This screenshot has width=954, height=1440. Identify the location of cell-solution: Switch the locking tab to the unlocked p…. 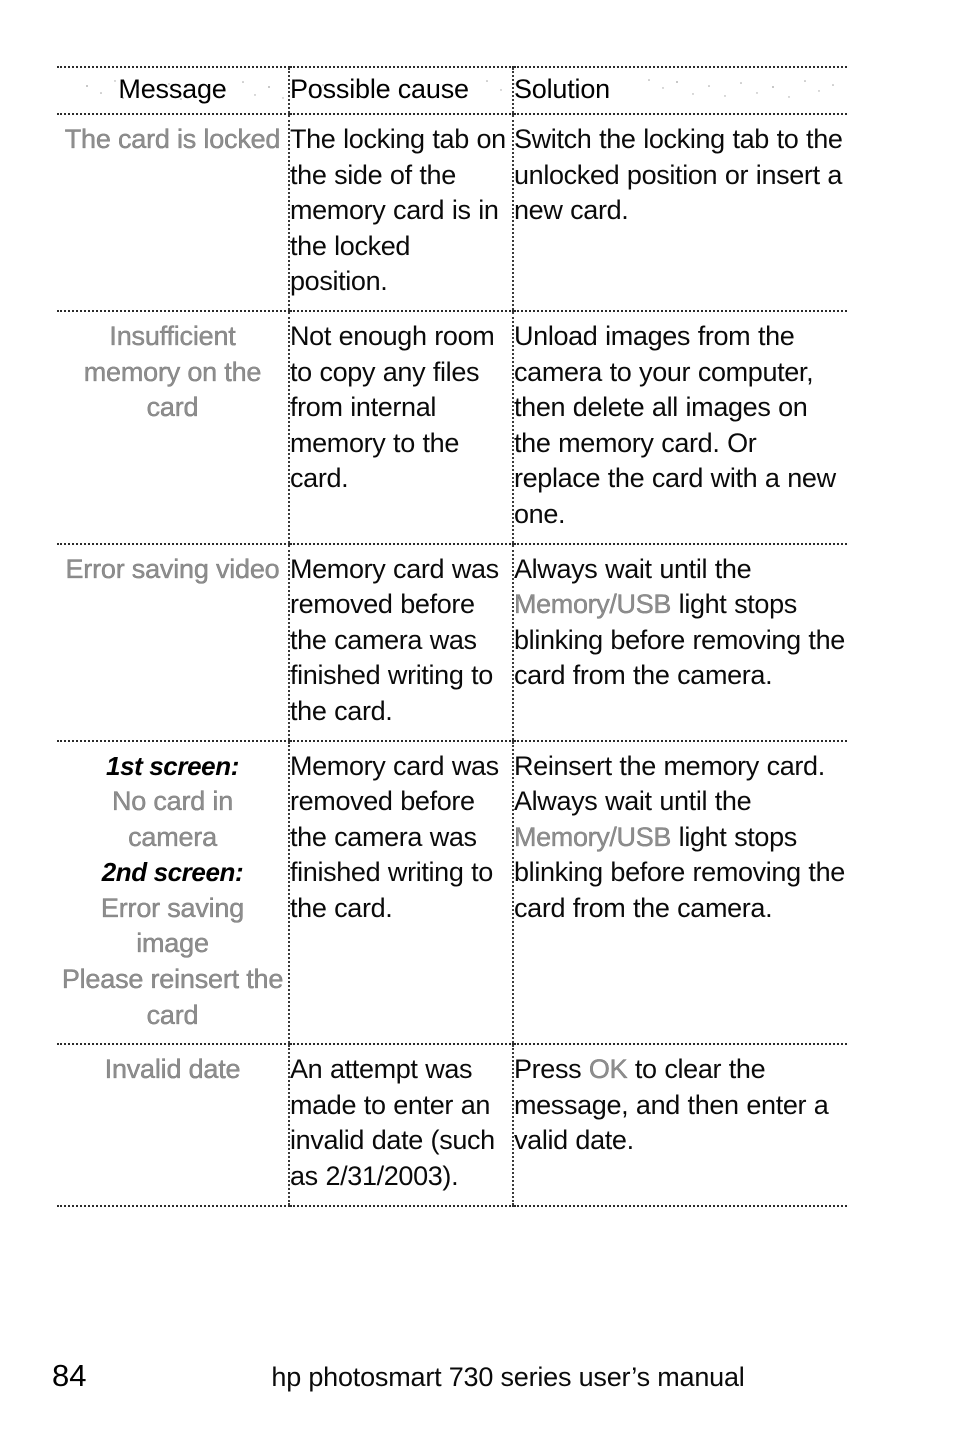
(679, 213).